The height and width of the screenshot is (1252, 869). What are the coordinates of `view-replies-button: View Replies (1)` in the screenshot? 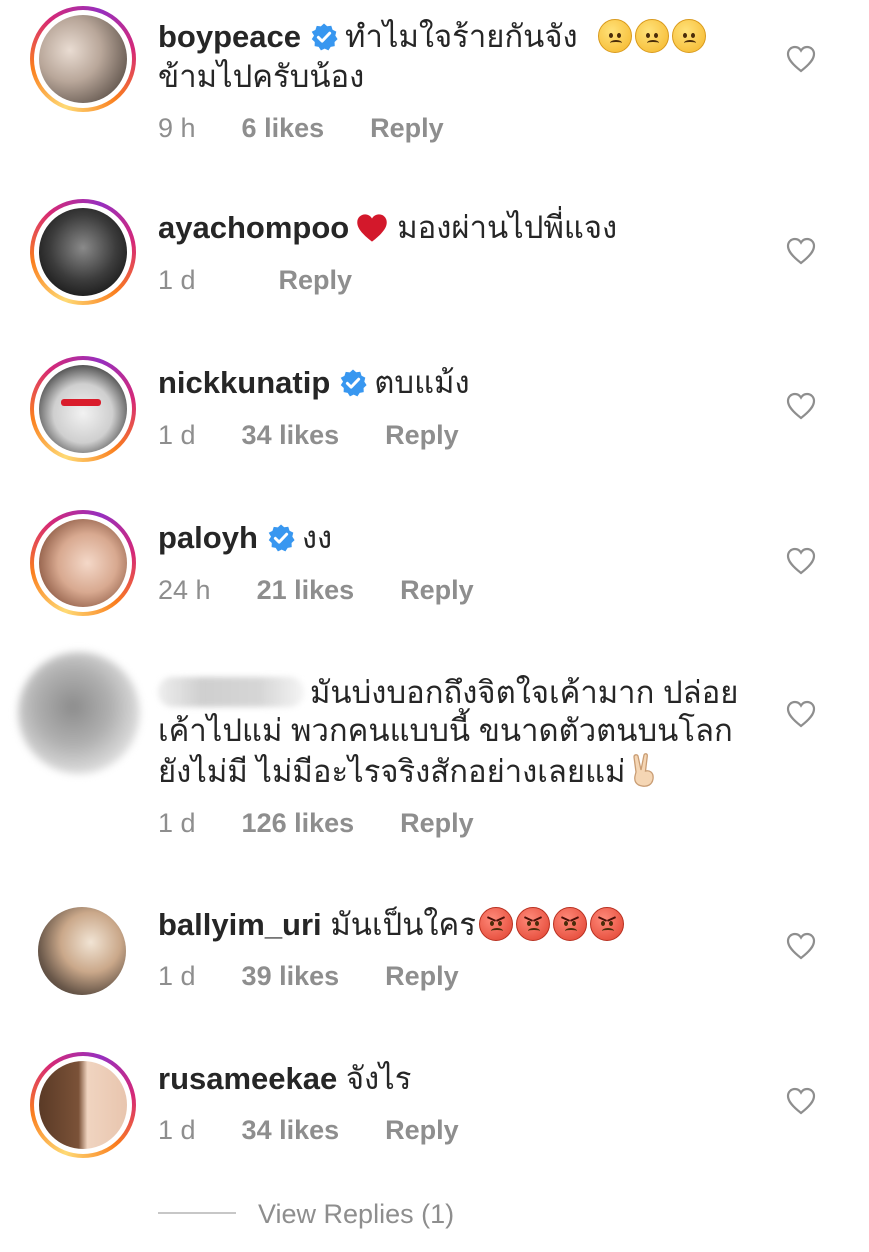 It's located at (306, 1214).